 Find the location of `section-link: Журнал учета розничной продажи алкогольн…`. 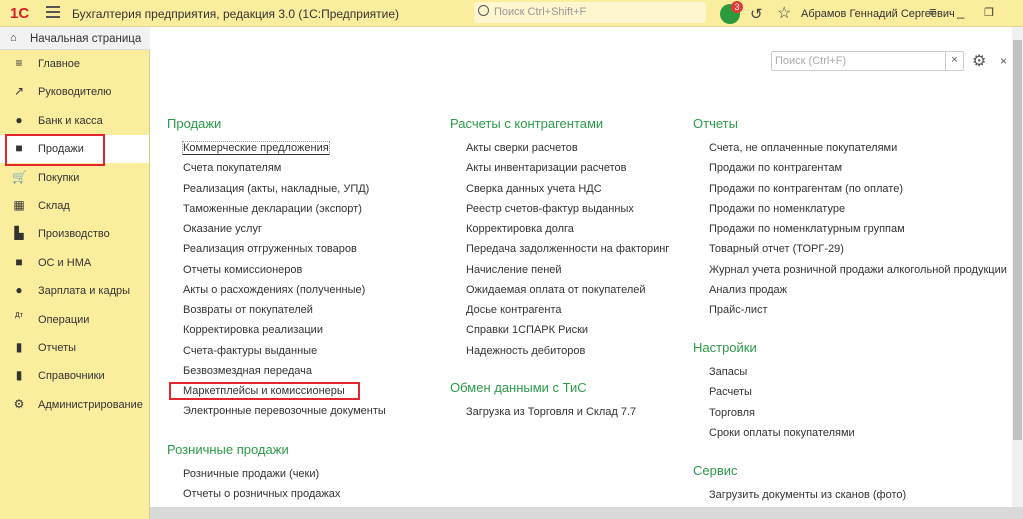

section-link: Журнал учета розничной продажи алкогольн… is located at coordinates (858, 270).